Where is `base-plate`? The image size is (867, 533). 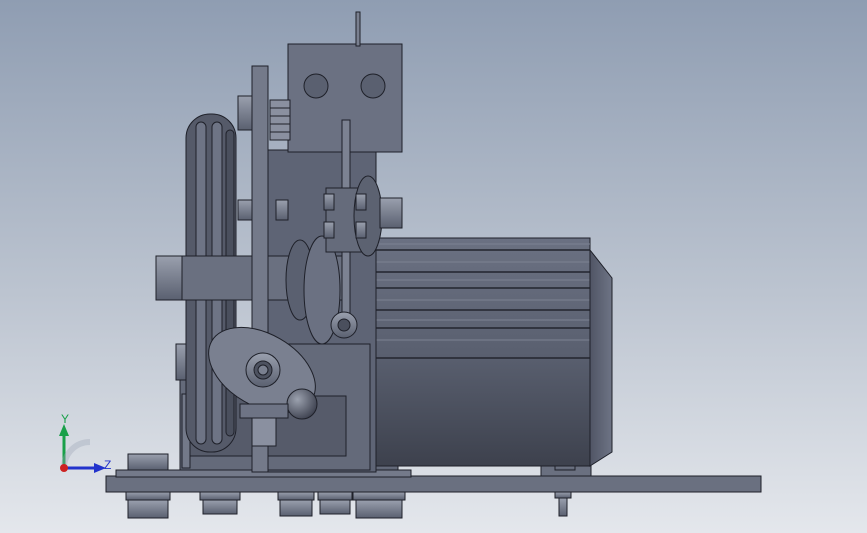
base-plate is located at coordinates (433, 481).